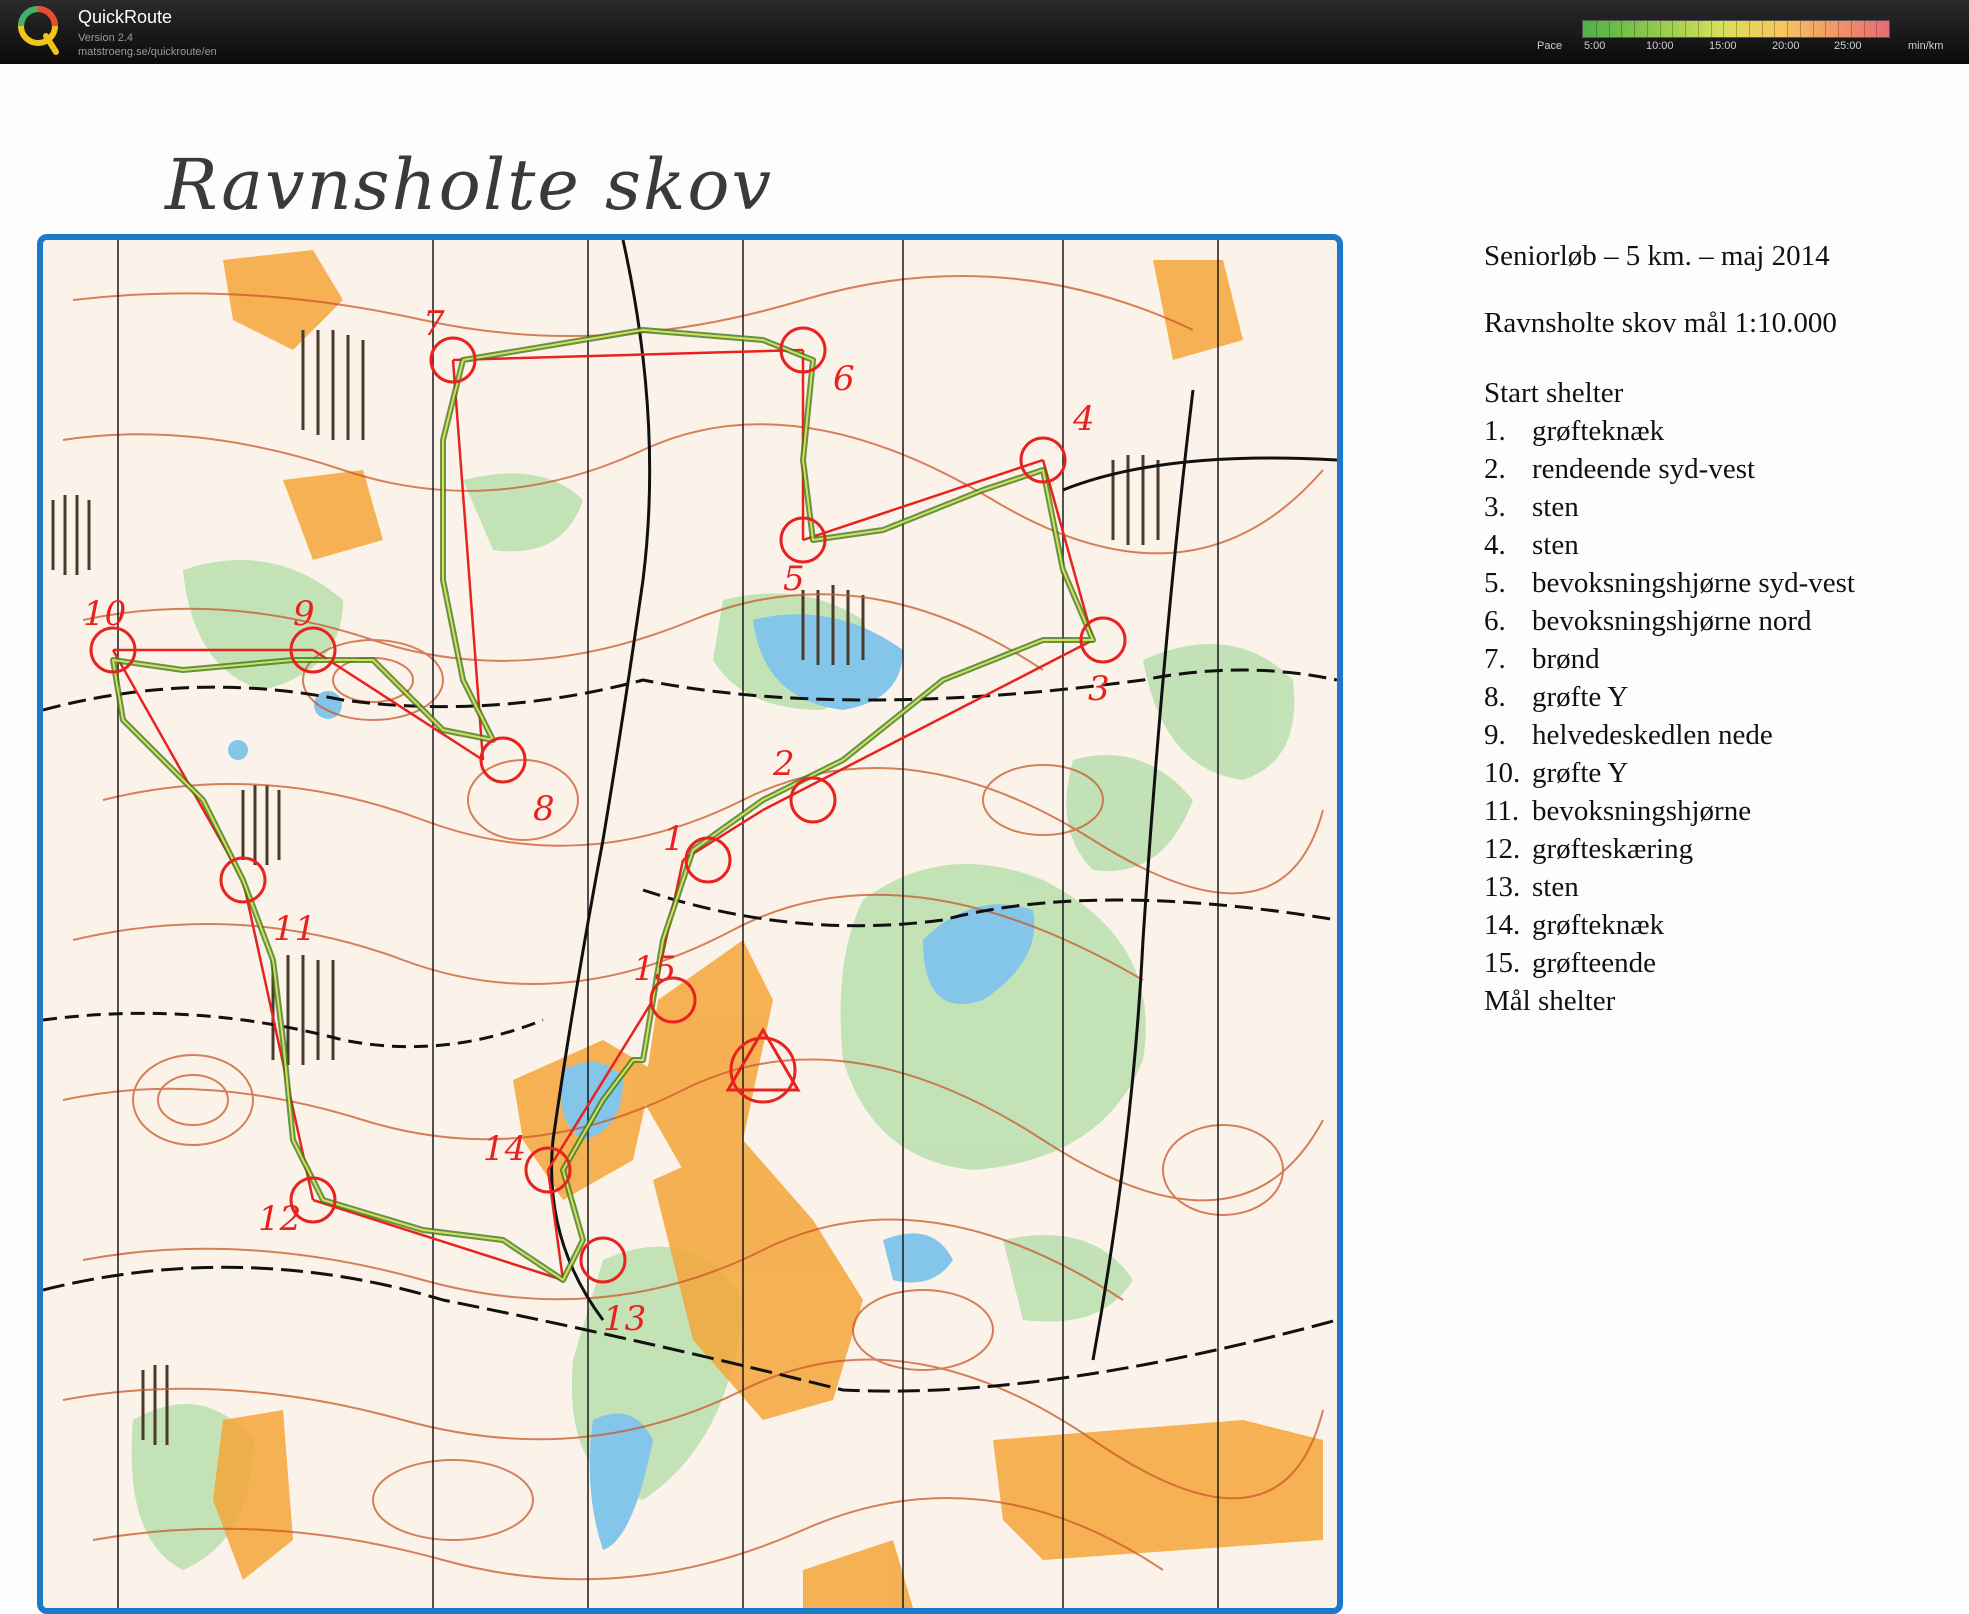 The height and width of the screenshot is (1614, 1969). What do you see at coordinates (38, 30) in the screenshot?
I see `quickroute-logo-icon` at bounding box center [38, 30].